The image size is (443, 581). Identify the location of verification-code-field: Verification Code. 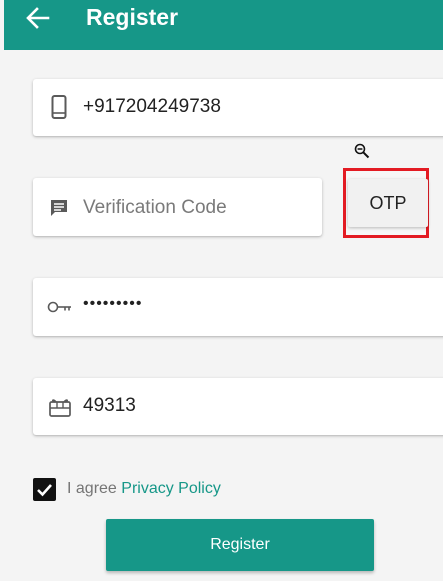
(177, 207).